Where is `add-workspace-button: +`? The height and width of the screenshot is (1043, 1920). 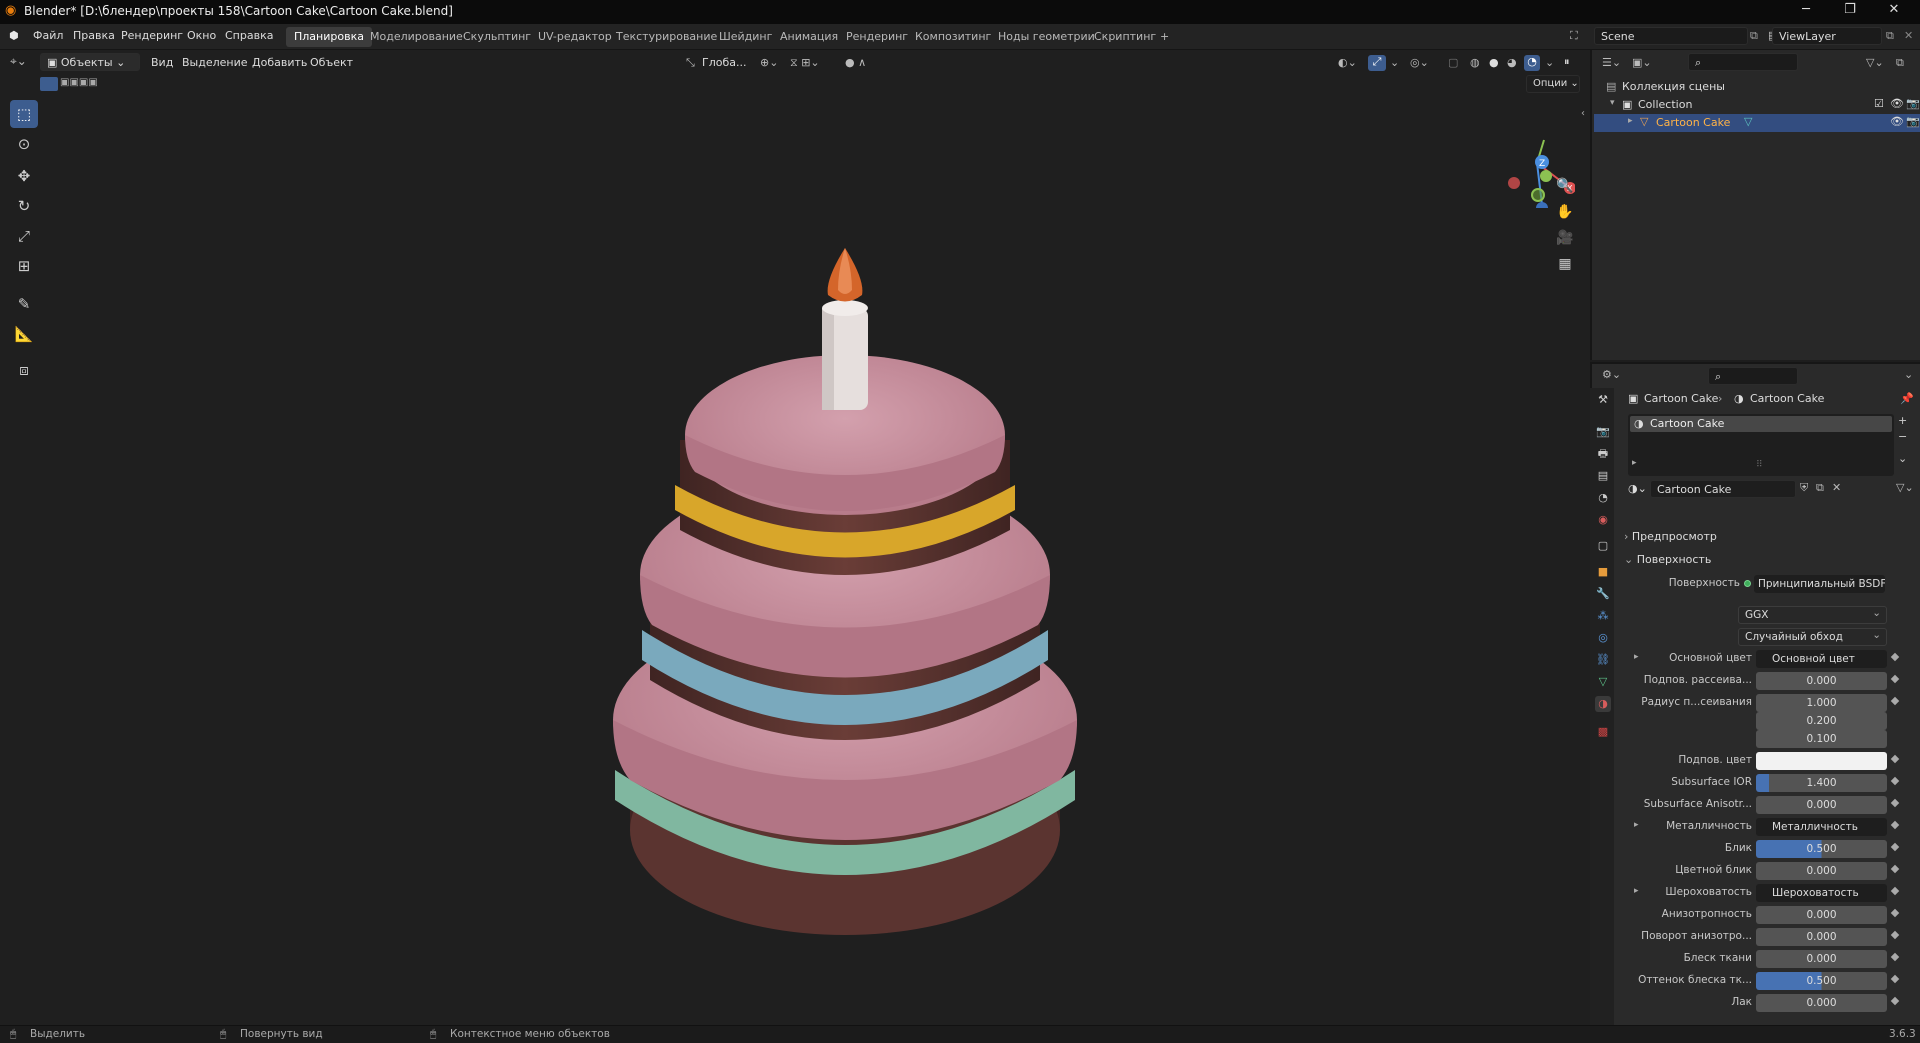
add-workspace-button: + is located at coordinates (1164, 37).